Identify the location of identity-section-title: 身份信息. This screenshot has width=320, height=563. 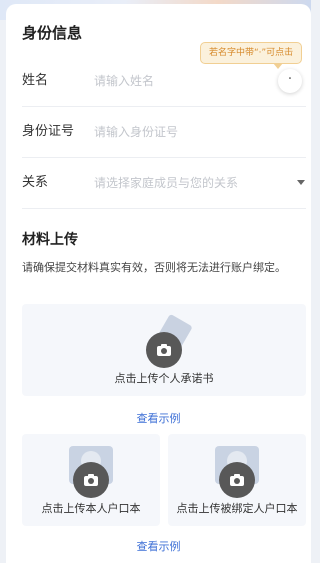
(52, 33).